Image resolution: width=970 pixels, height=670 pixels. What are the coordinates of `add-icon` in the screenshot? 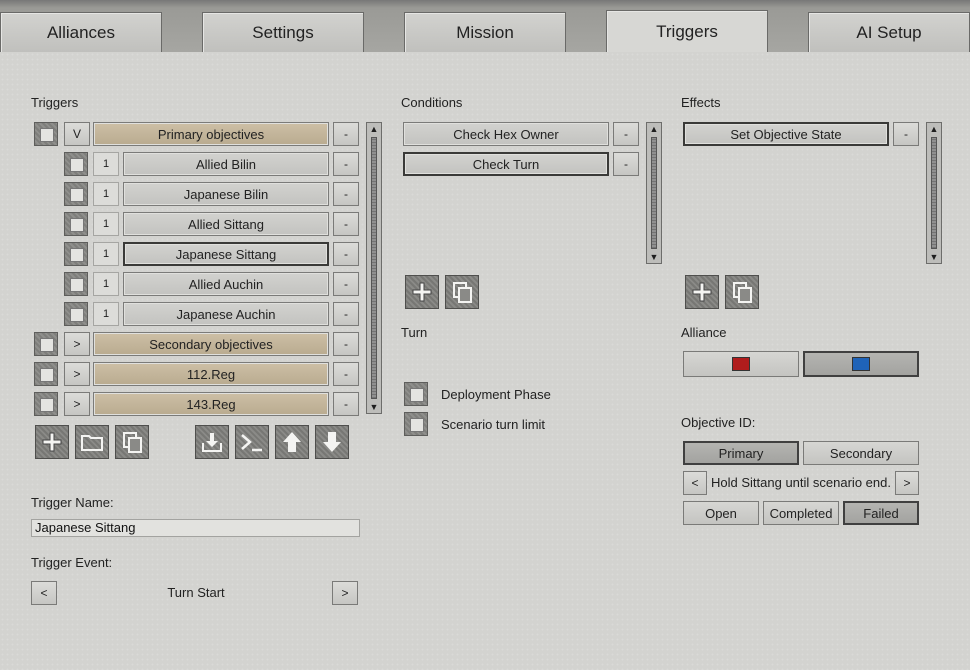 It's located at (422, 292).